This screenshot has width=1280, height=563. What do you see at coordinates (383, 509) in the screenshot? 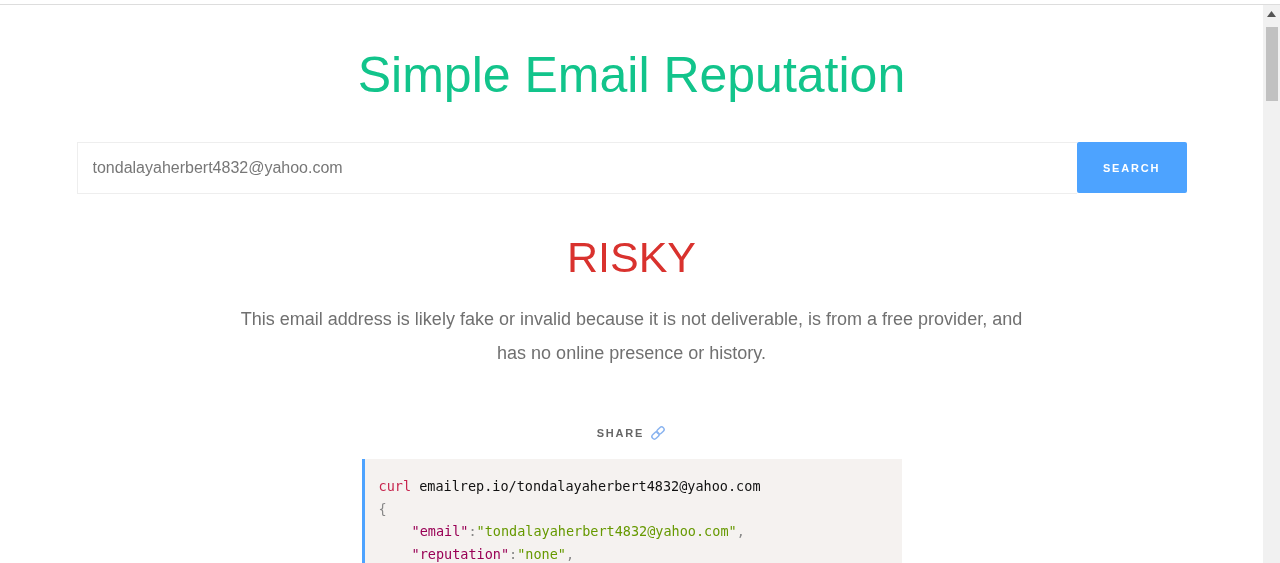
I see `code-line: {` at bounding box center [383, 509].